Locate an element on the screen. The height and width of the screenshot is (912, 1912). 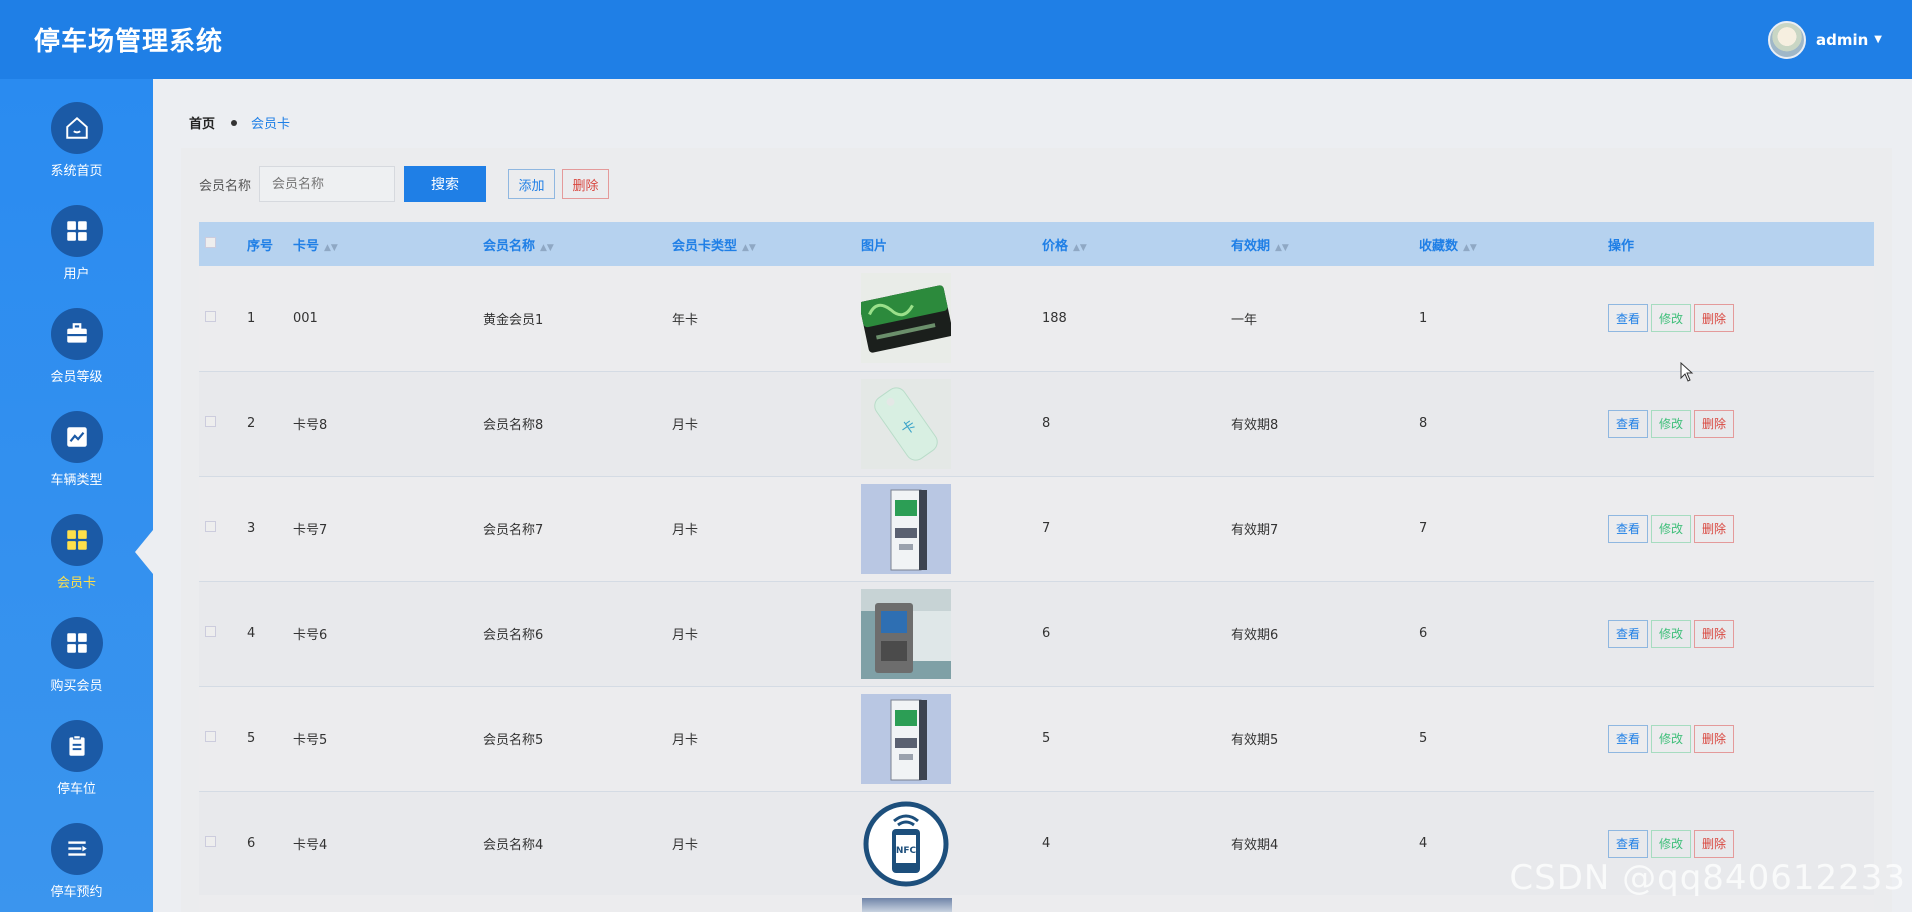
card-type-cell: 年卡 is located at coordinates (685, 320).